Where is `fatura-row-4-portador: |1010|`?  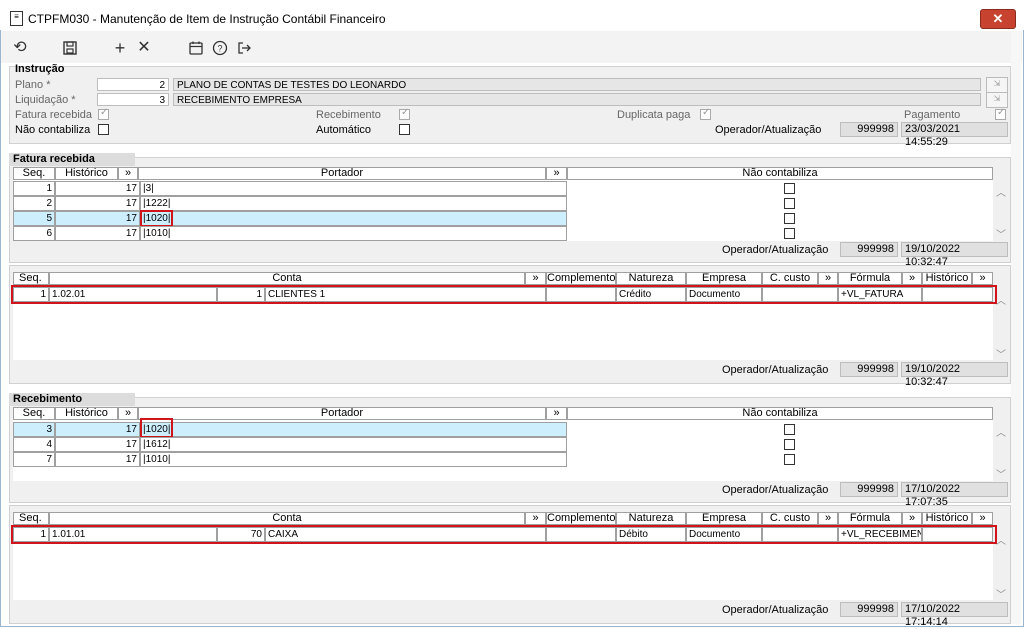 fatura-row-4-portador: |1010| is located at coordinates (353, 233).